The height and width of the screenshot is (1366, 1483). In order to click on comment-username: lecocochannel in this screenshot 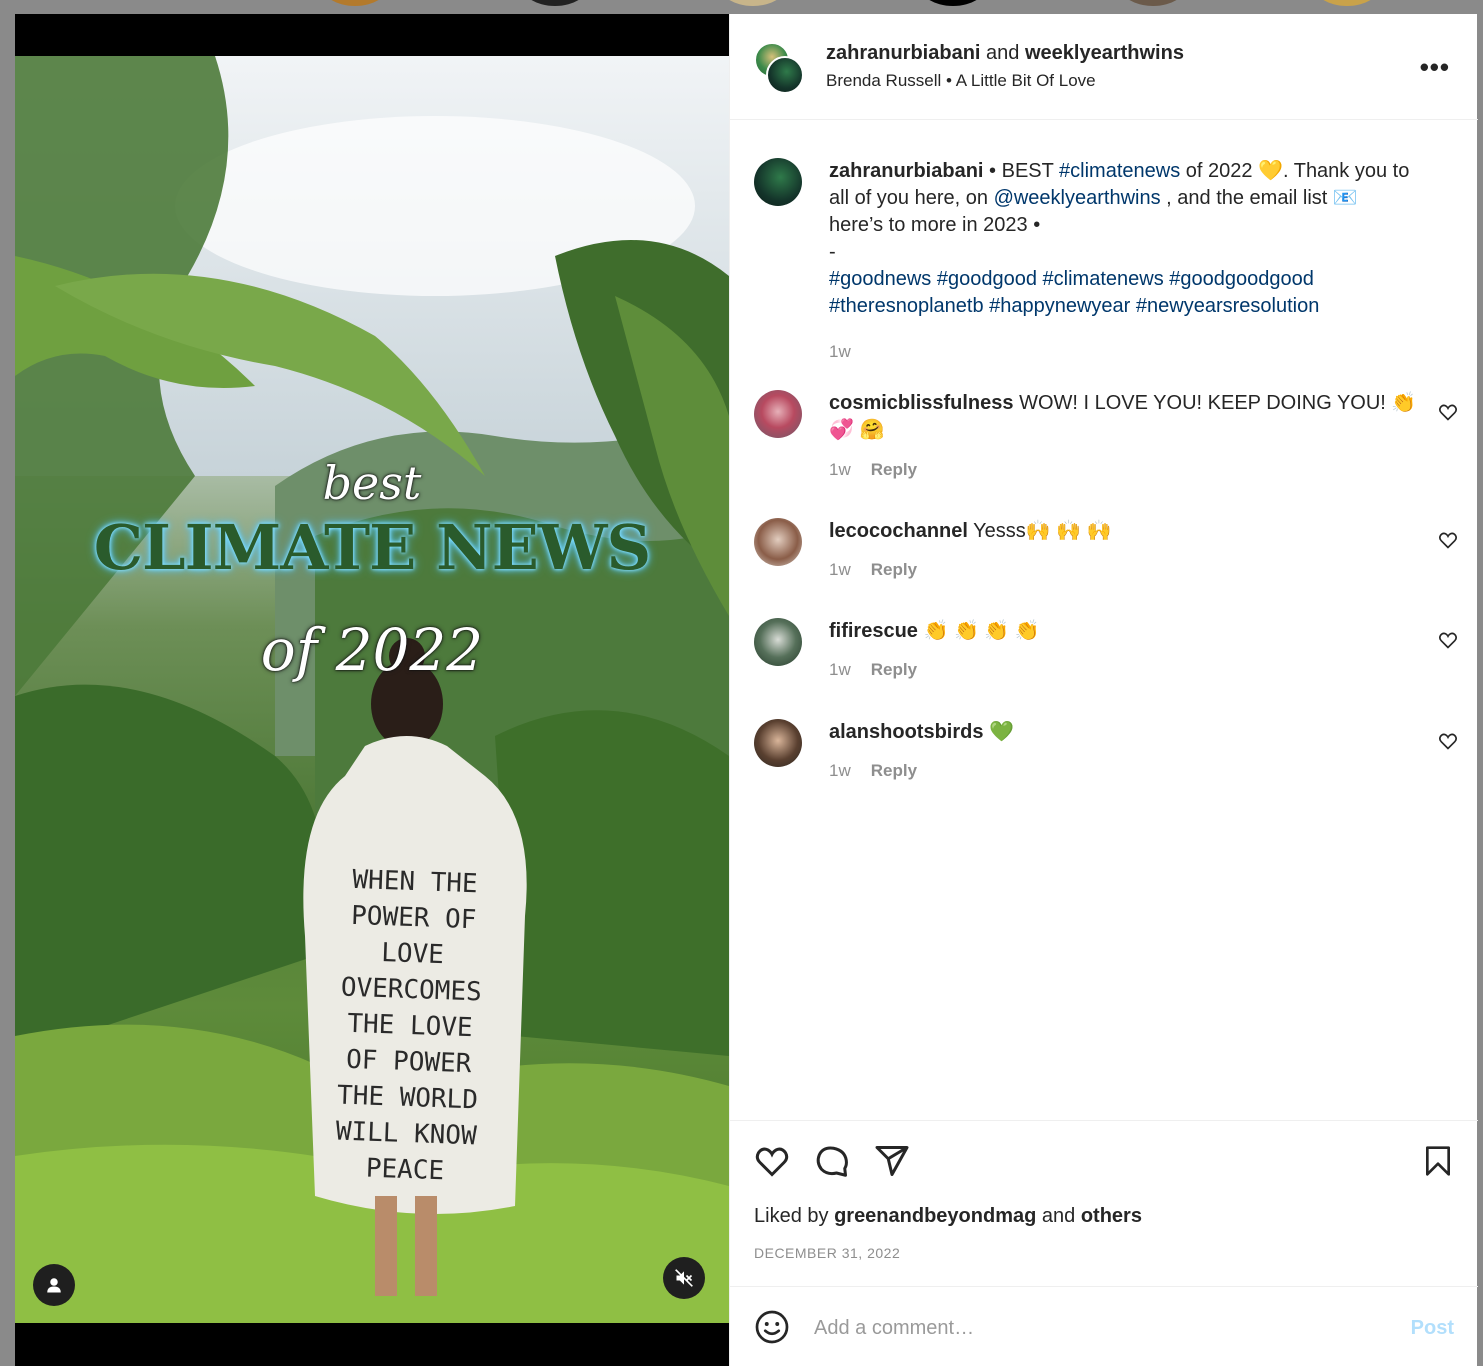, I will do `click(898, 531)`.